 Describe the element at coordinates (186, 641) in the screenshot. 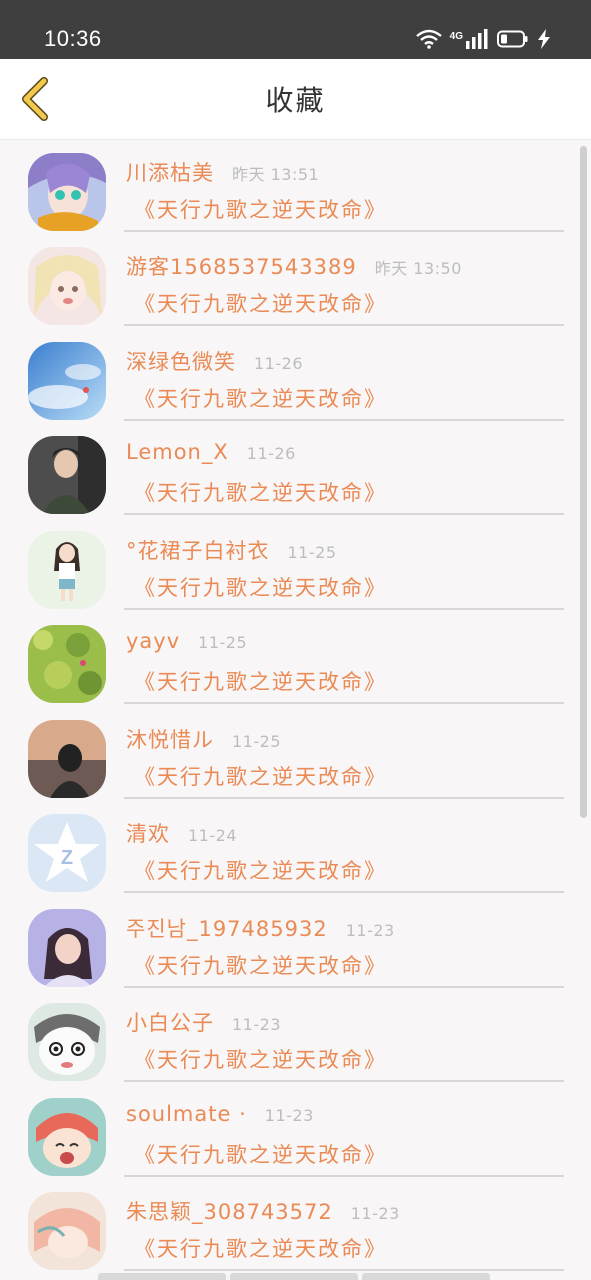

I see `item-title-line: yayv 11-25` at that location.